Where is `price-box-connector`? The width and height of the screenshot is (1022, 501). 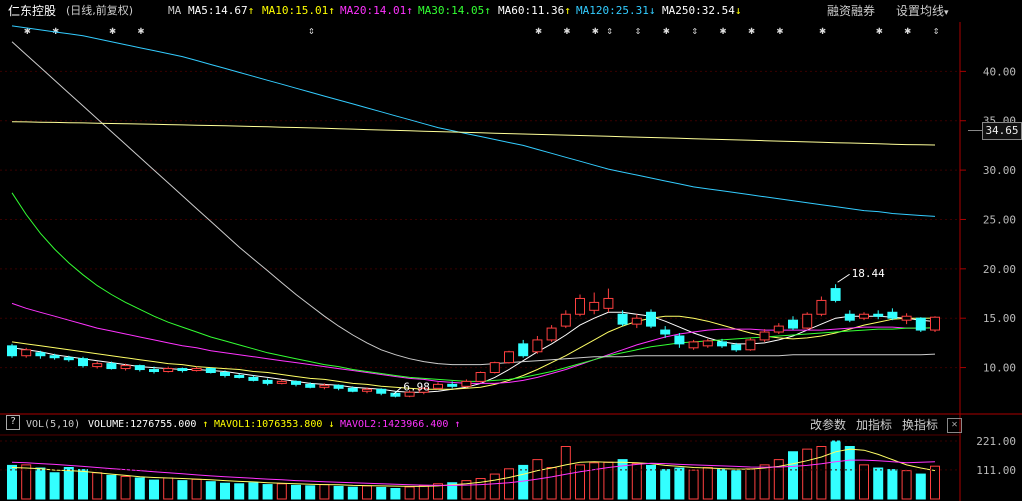 price-box-connector is located at coordinates (975, 130).